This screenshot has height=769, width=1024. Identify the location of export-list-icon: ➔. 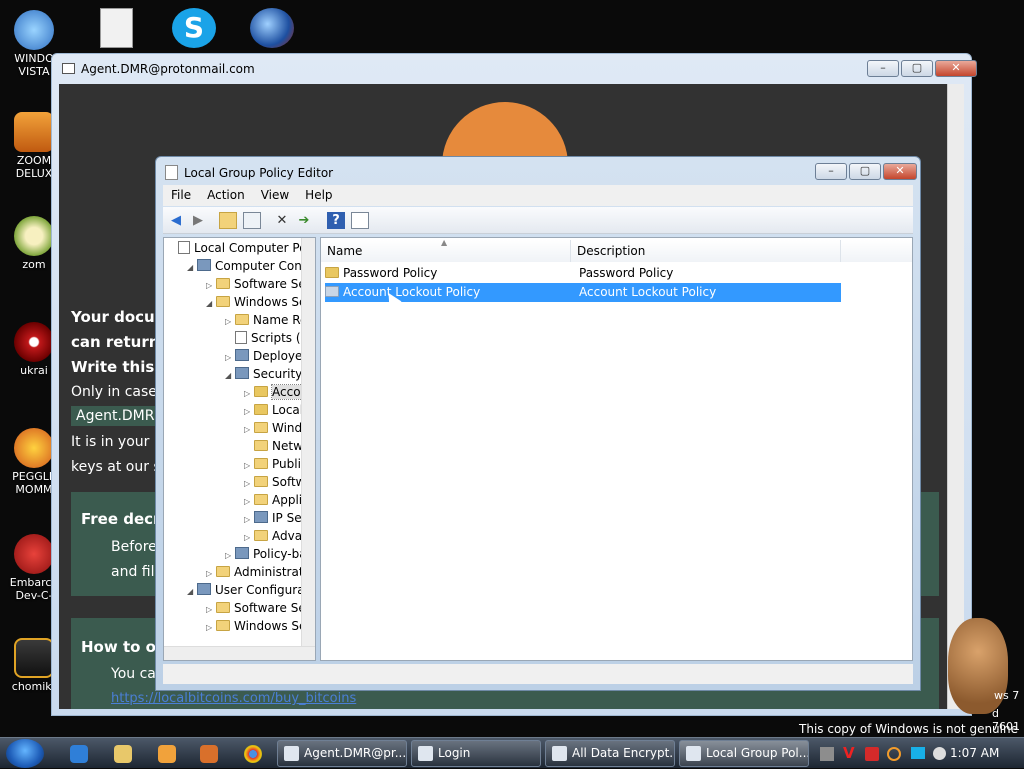
(304, 220).